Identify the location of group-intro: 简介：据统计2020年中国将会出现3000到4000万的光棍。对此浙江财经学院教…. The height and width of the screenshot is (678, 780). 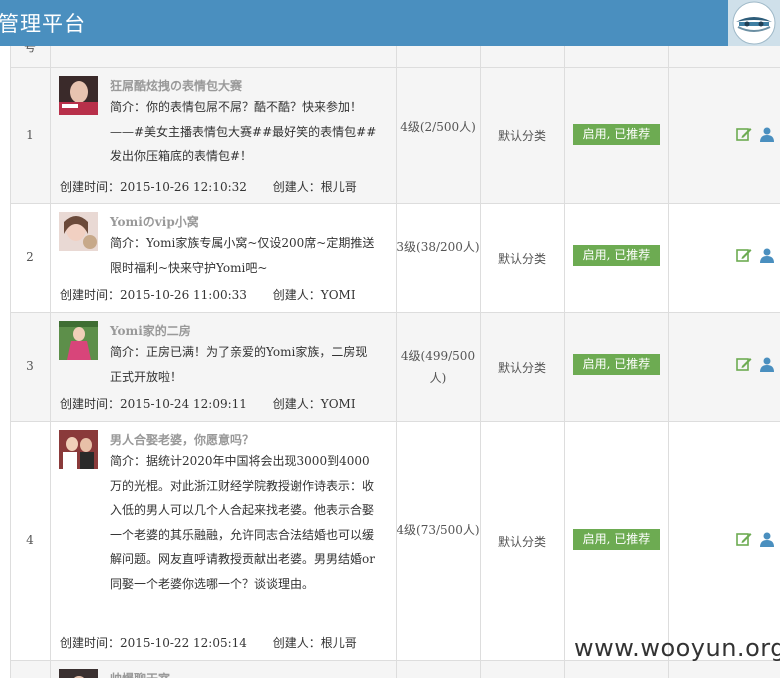
(242, 522).